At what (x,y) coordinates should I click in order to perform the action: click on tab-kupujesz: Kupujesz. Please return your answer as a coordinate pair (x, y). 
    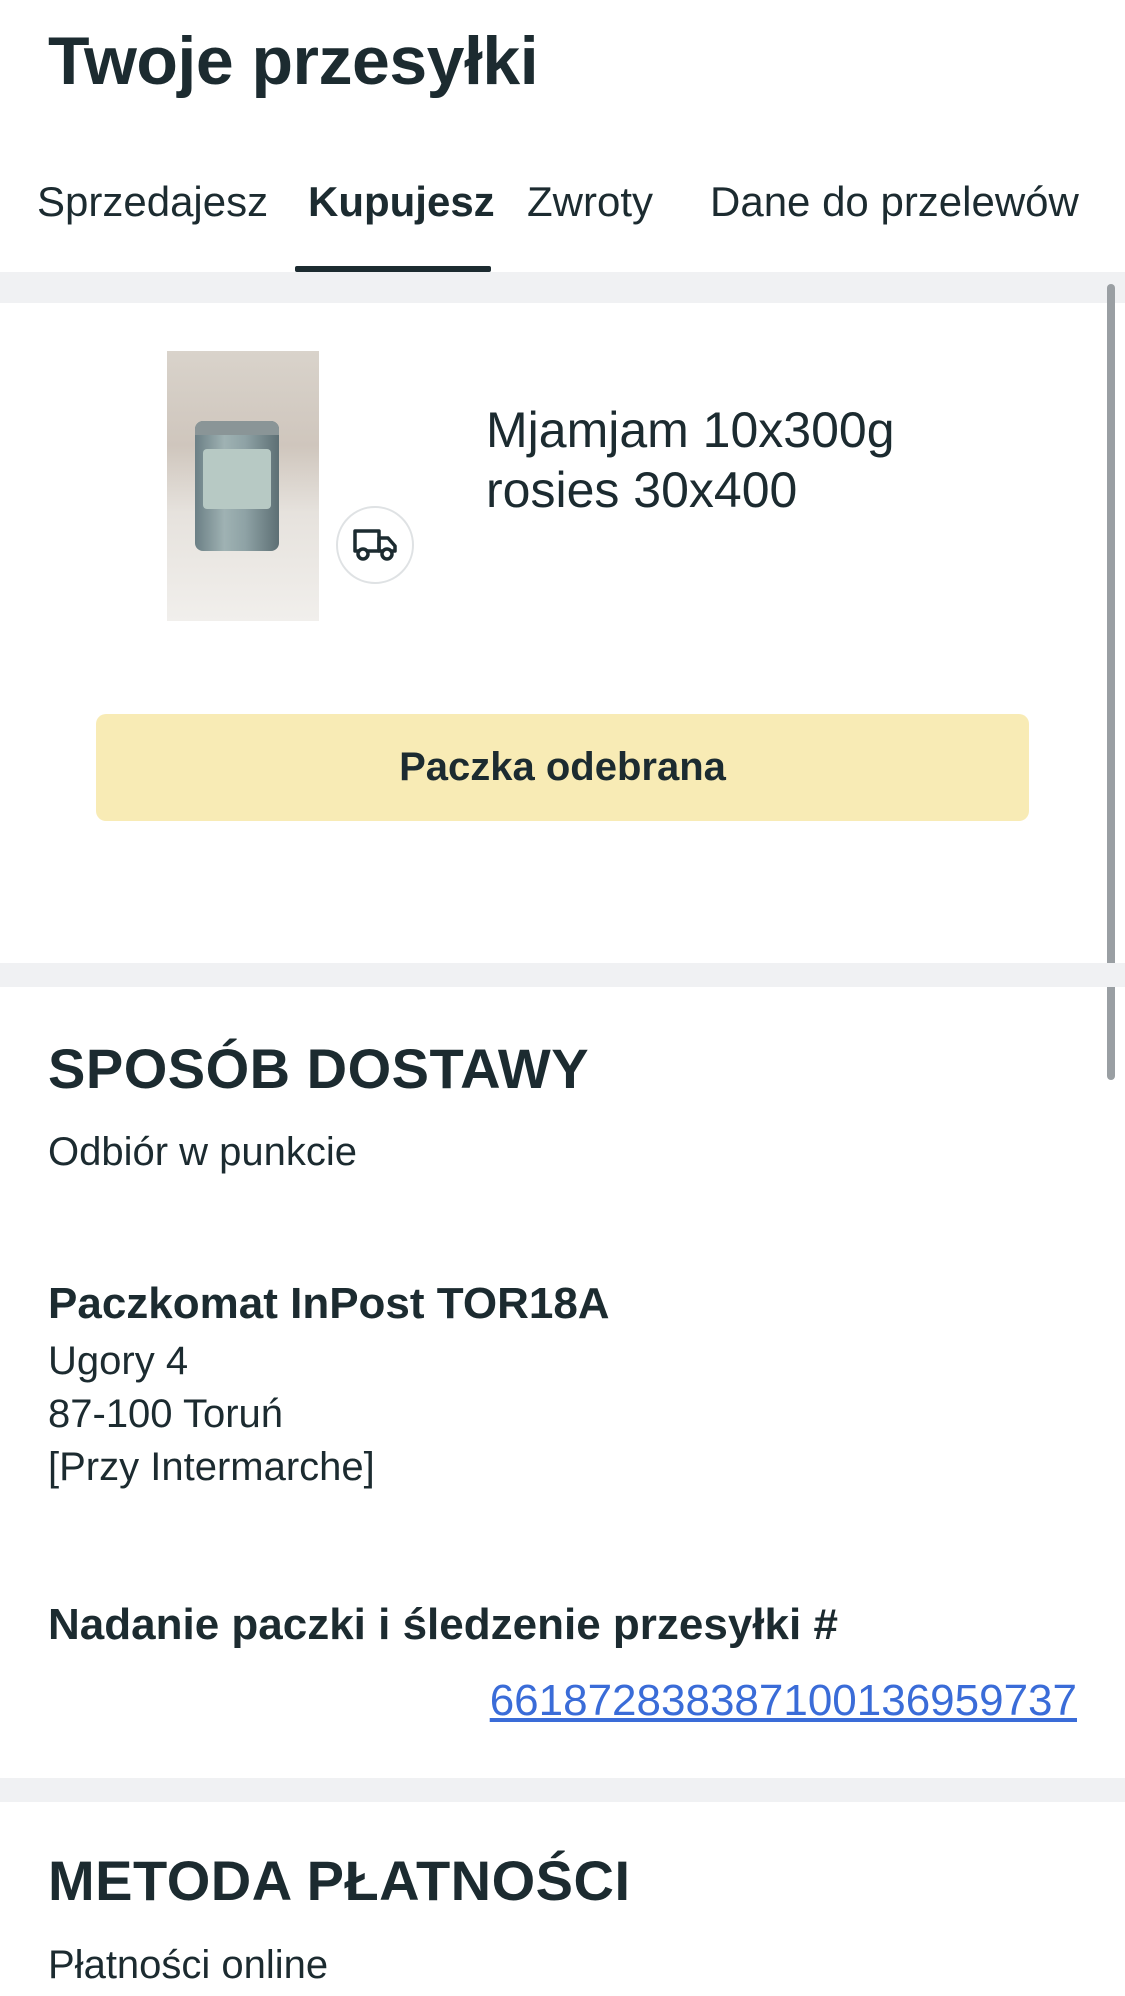
    Looking at the image, I should click on (401, 202).